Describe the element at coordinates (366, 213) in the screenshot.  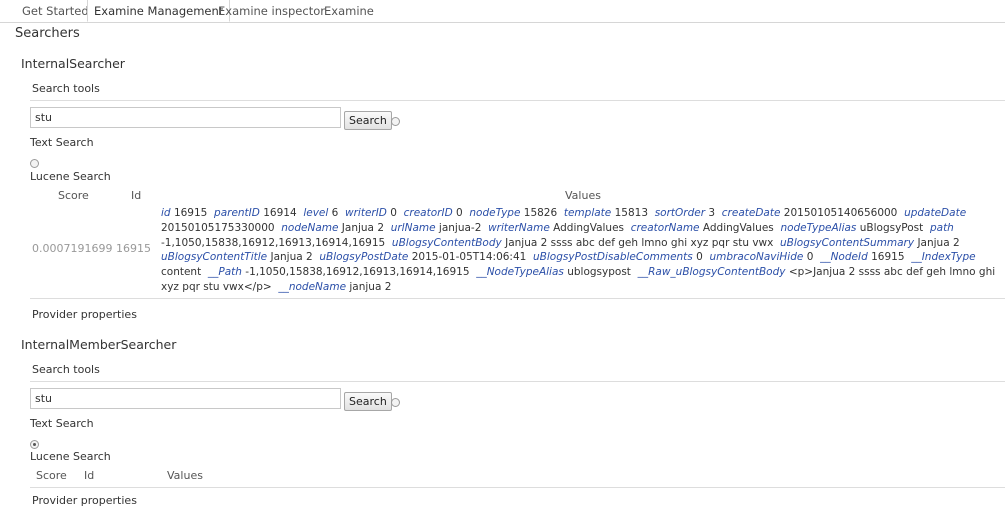
I see `field-key: writerID` at that location.